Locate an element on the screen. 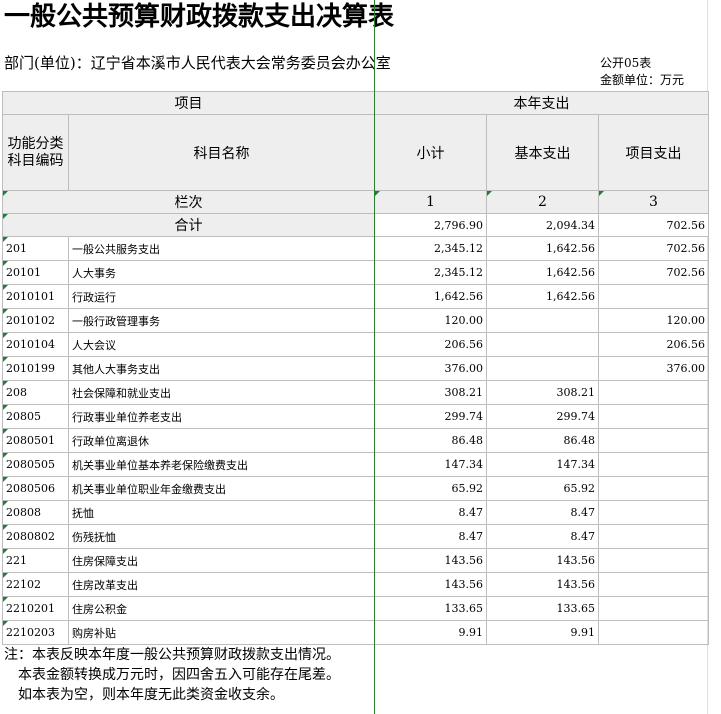  header-basic: 基本支出 is located at coordinates (542, 152).